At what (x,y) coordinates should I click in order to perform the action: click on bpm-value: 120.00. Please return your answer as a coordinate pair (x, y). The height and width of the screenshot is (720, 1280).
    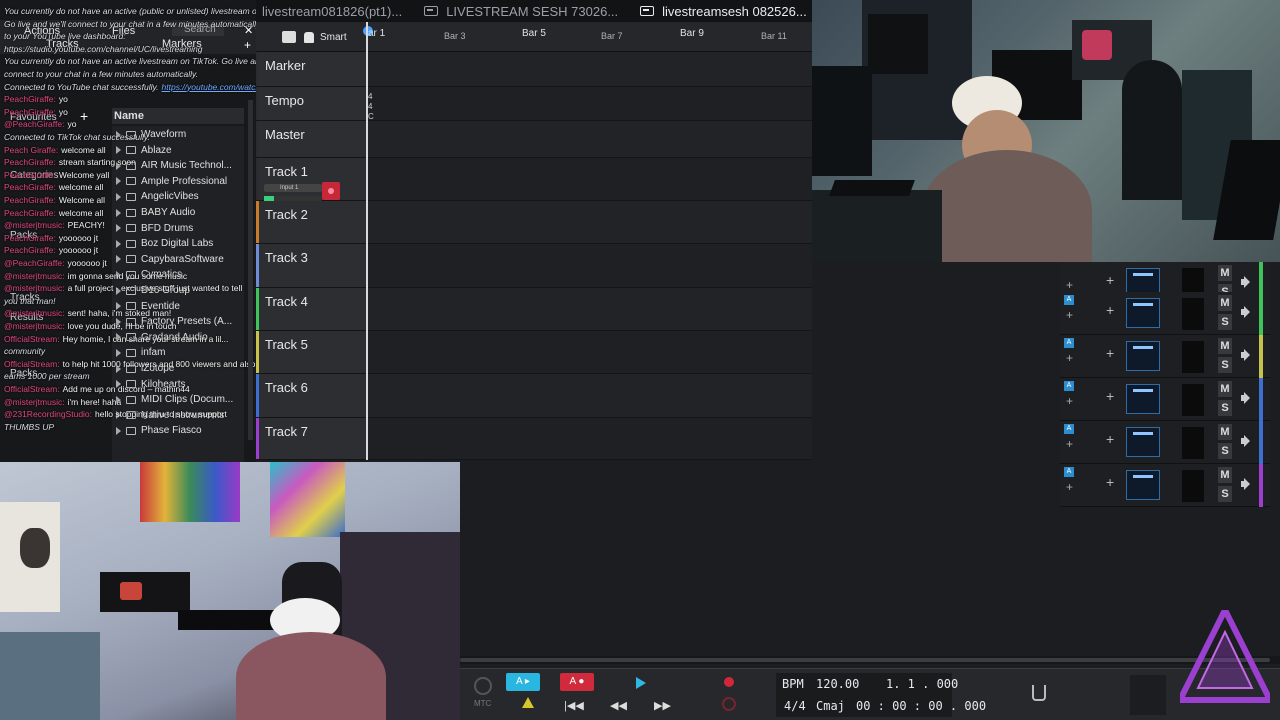
    Looking at the image, I should click on (837, 684).